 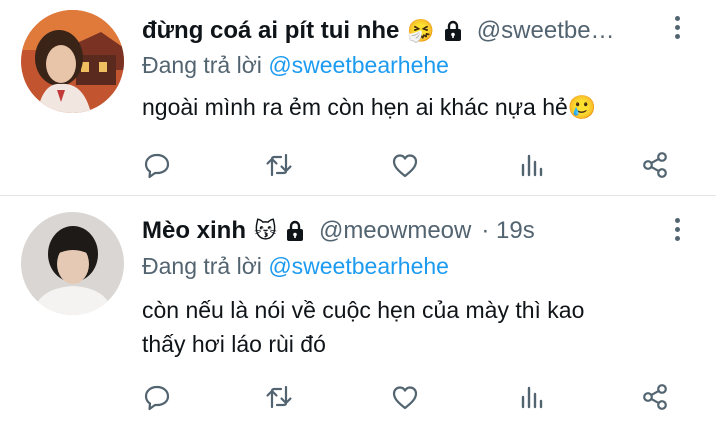 What do you see at coordinates (265, 231) in the screenshot?
I see `name-emoji: 😽` at bounding box center [265, 231].